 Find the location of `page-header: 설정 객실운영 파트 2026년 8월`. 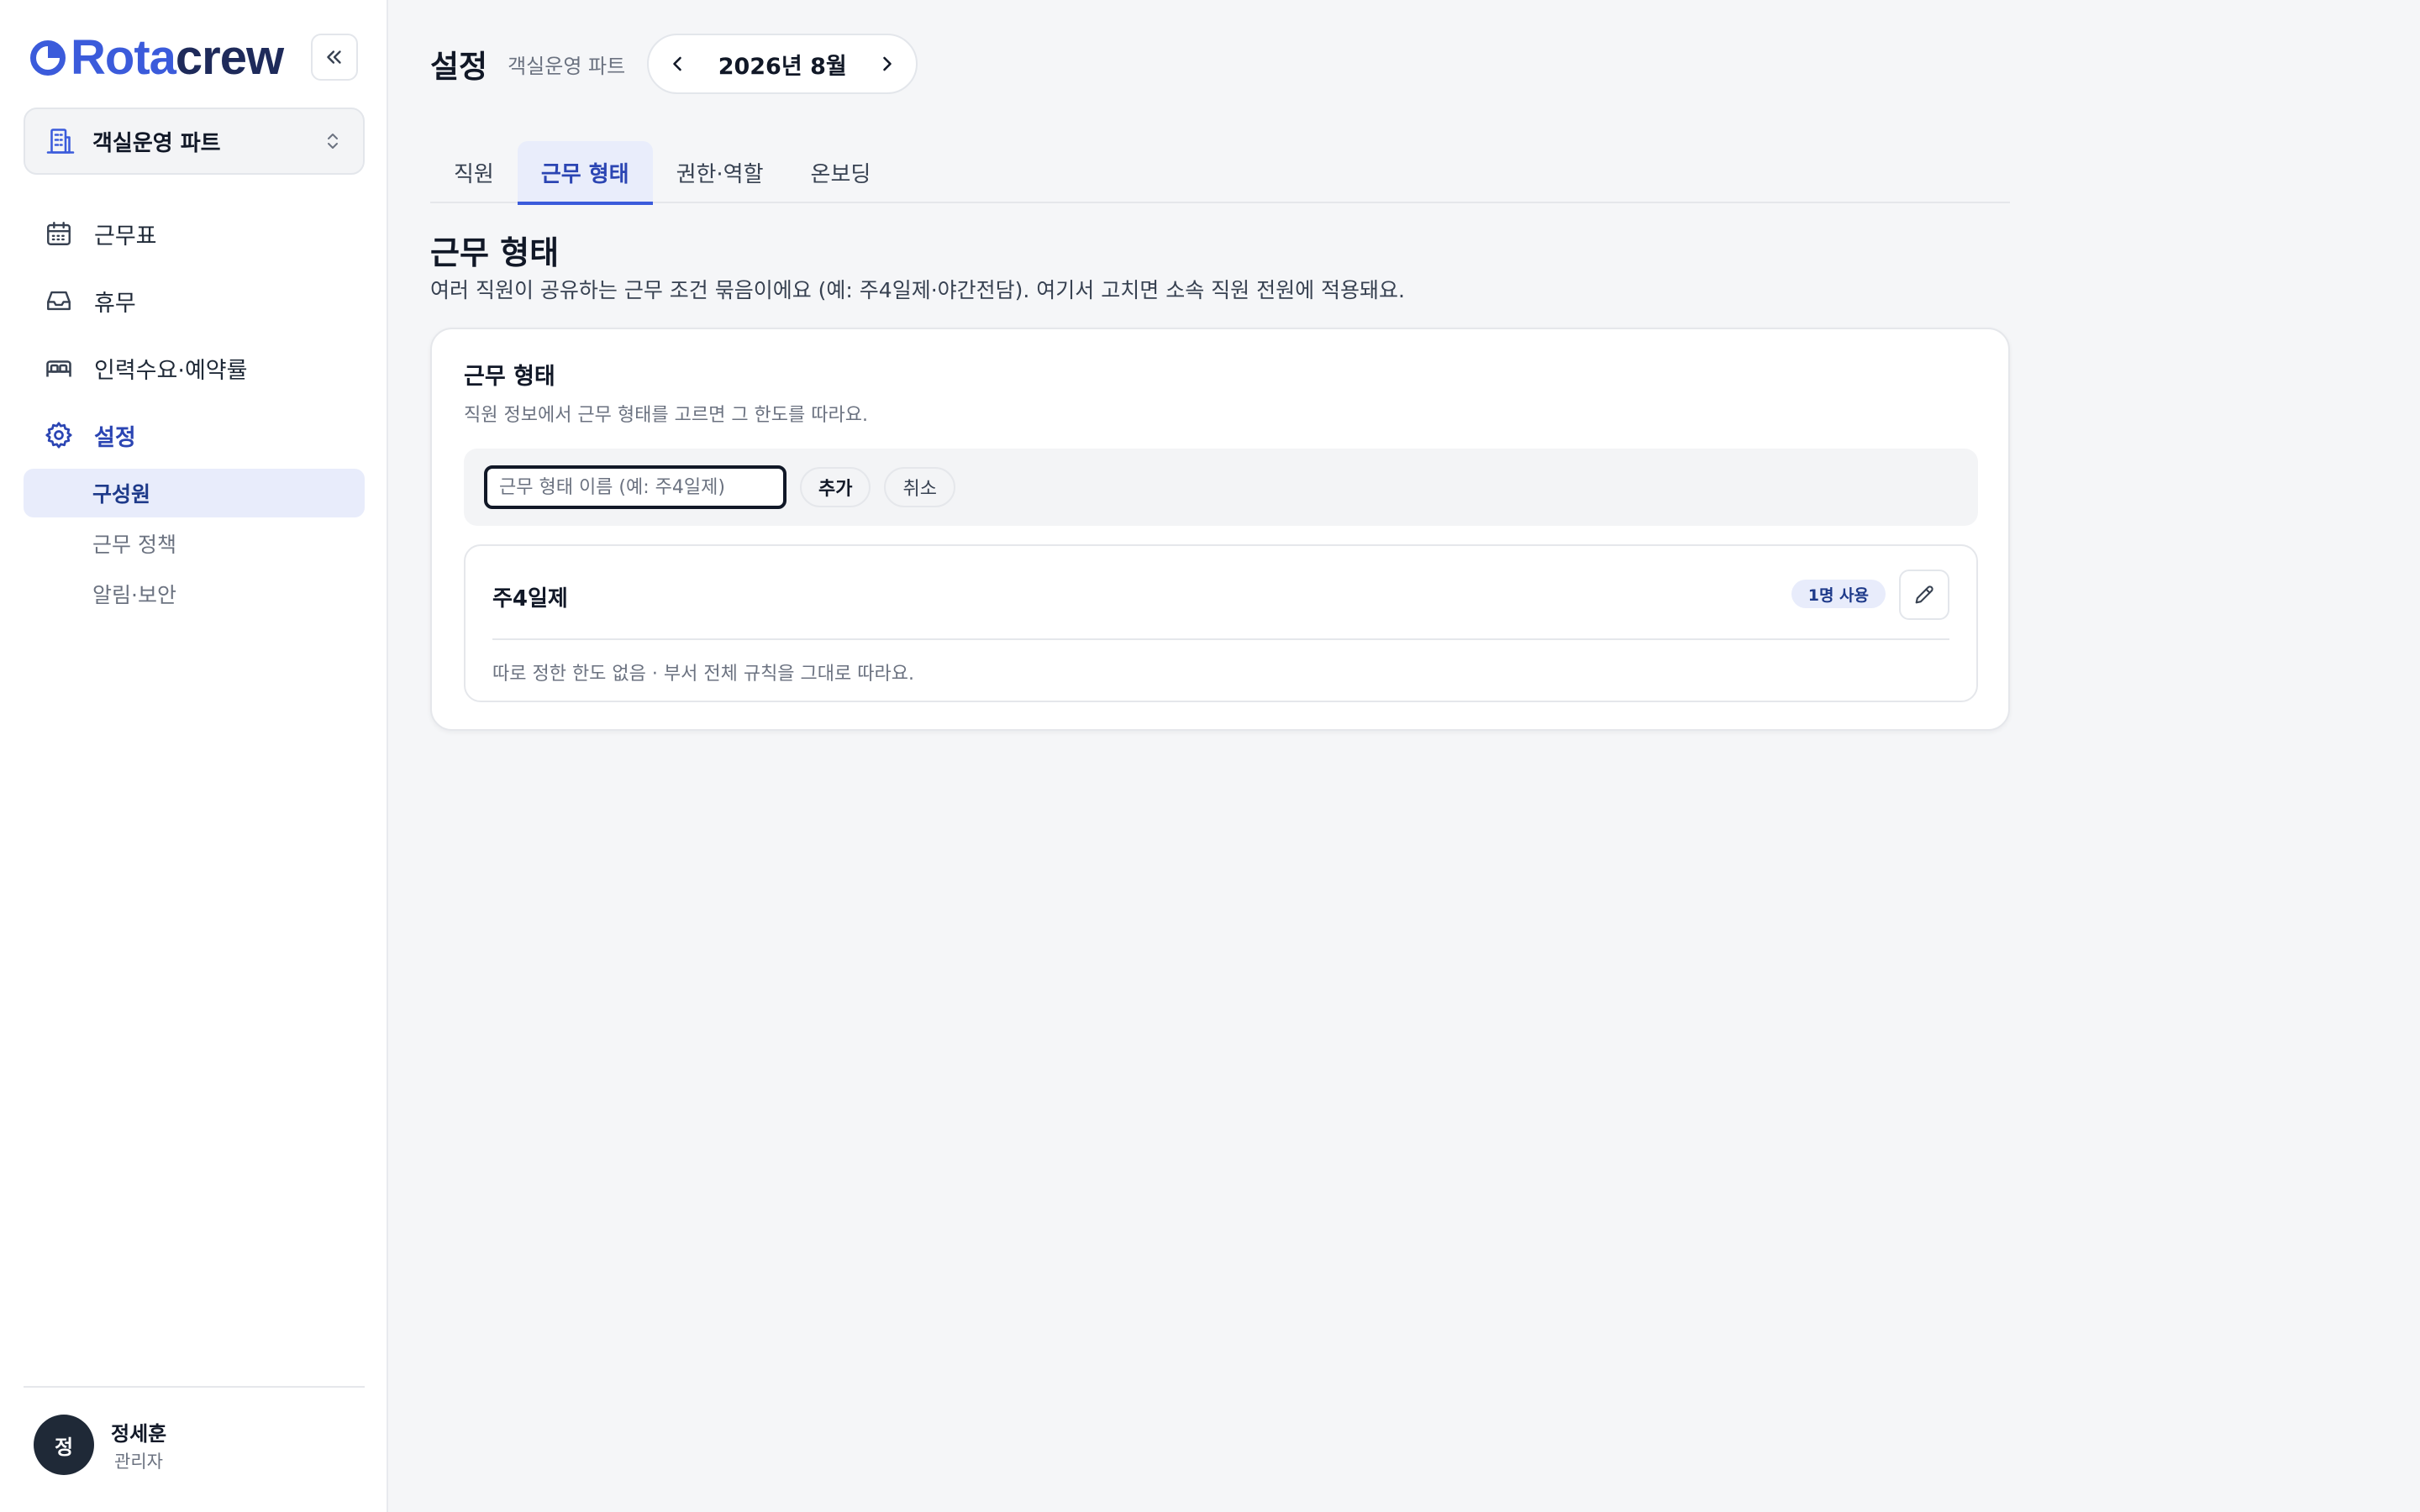

page-header: 설정 객실운영 파트 2026년 8월 is located at coordinates (674, 64).